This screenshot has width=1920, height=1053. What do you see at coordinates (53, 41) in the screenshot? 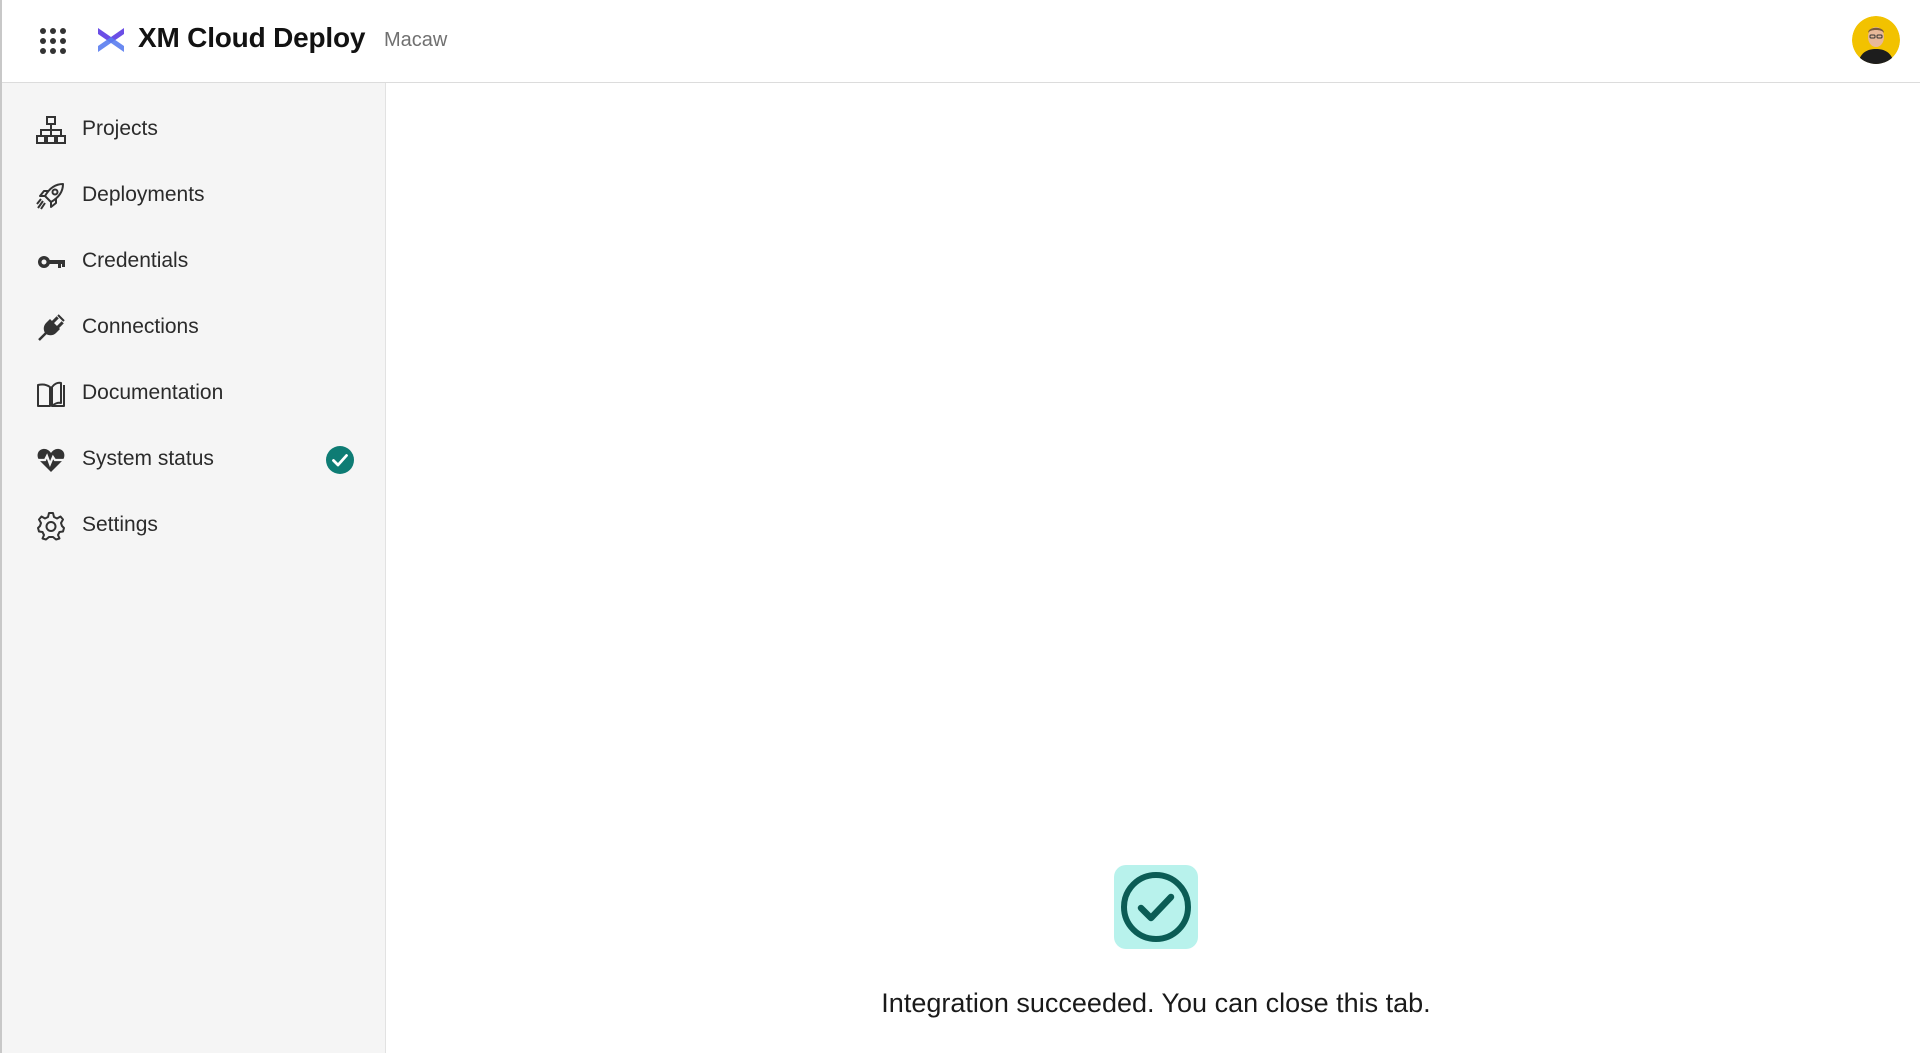
I see `apps-grid-icon` at bounding box center [53, 41].